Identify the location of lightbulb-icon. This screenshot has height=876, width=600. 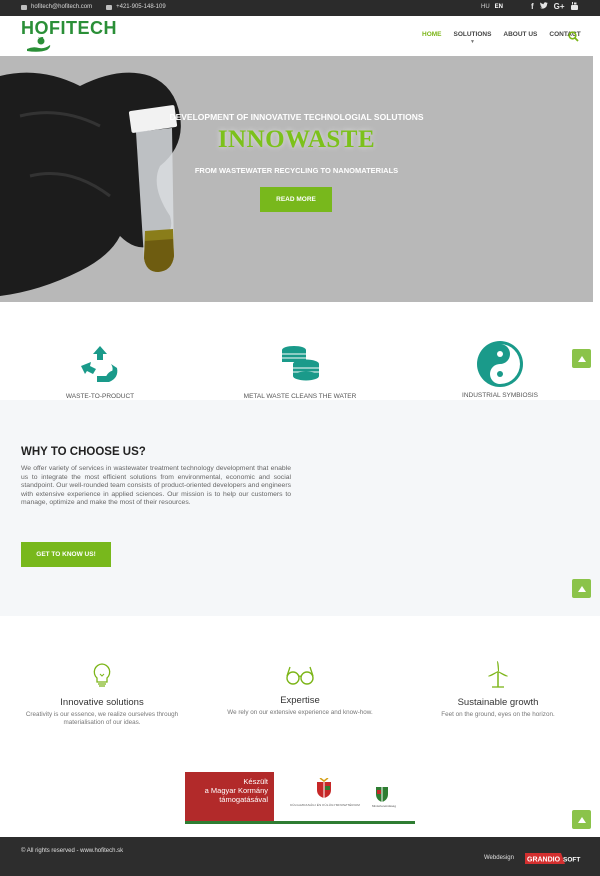
(102, 675).